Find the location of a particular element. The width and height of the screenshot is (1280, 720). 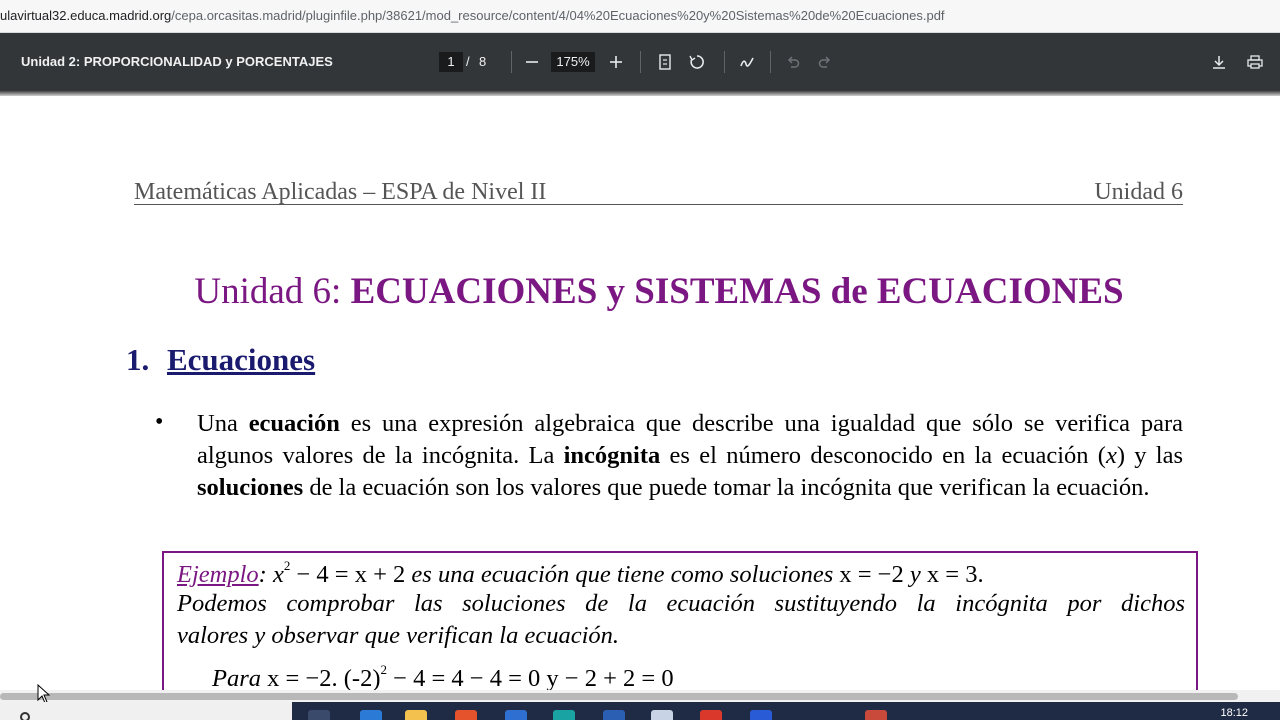

draw-icon is located at coordinates (747, 62).